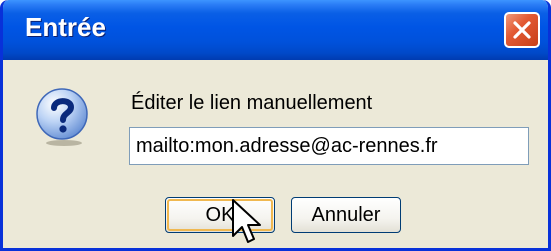 Image resolution: width=551 pixels, height=251 pixels. I want to click on prompt-label: Éditer le lien manuellement, so click(252, 103).